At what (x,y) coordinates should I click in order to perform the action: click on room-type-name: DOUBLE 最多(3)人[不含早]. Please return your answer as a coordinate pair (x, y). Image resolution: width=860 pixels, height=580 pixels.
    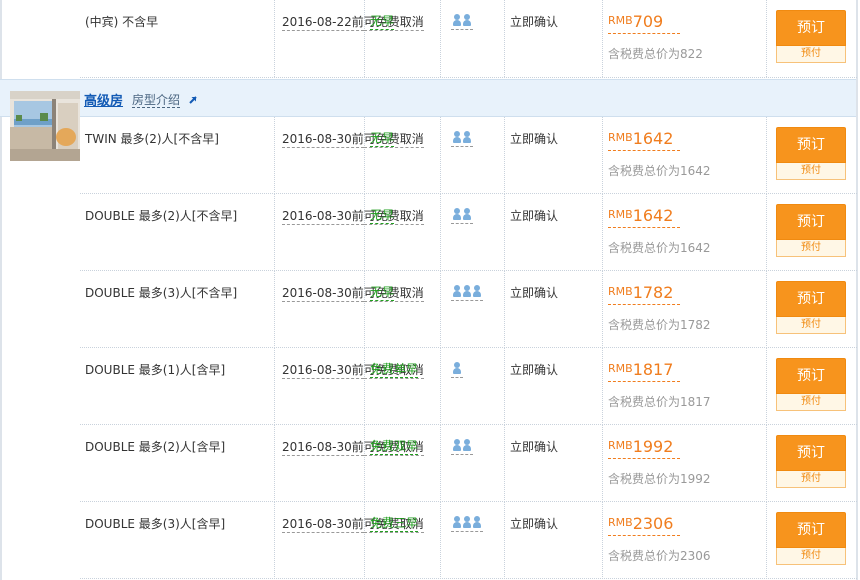
    Looking at the image, I should click on (161, 293).